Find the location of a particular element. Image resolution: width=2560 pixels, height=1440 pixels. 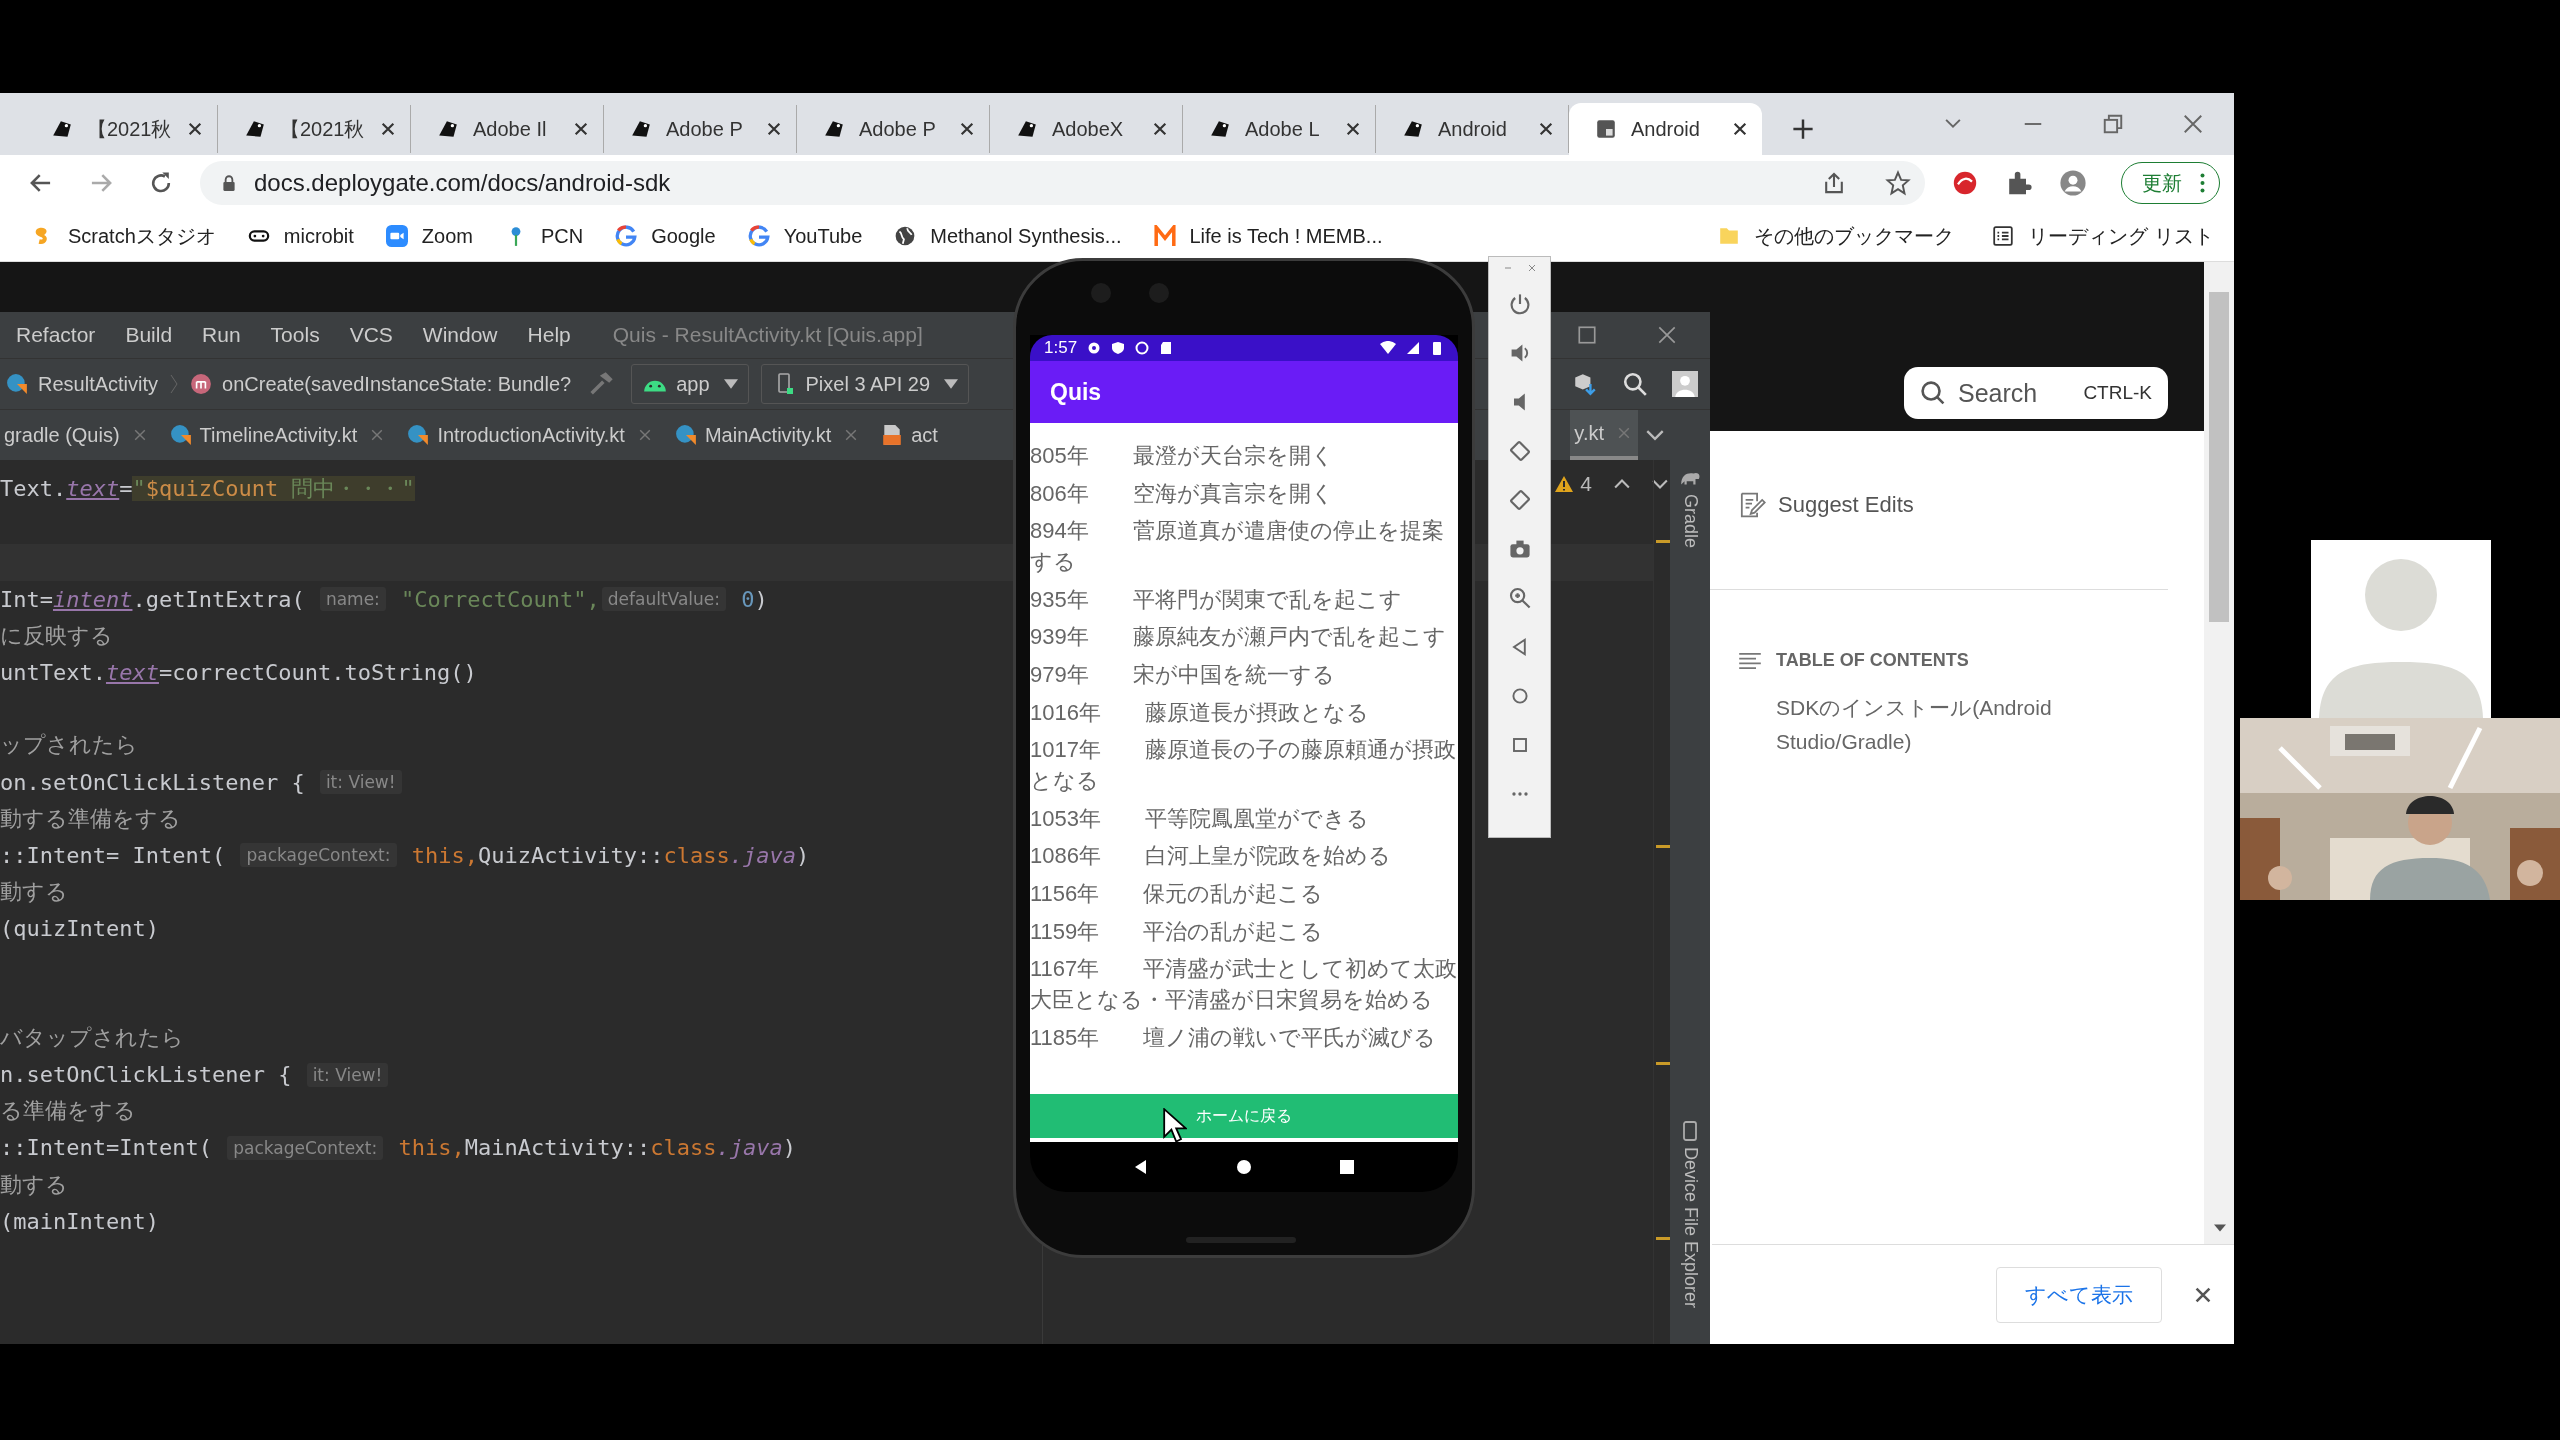

timeline-entry: 1053年 平等院鳳凰堂ができる is located at coordinates (1200, 818).